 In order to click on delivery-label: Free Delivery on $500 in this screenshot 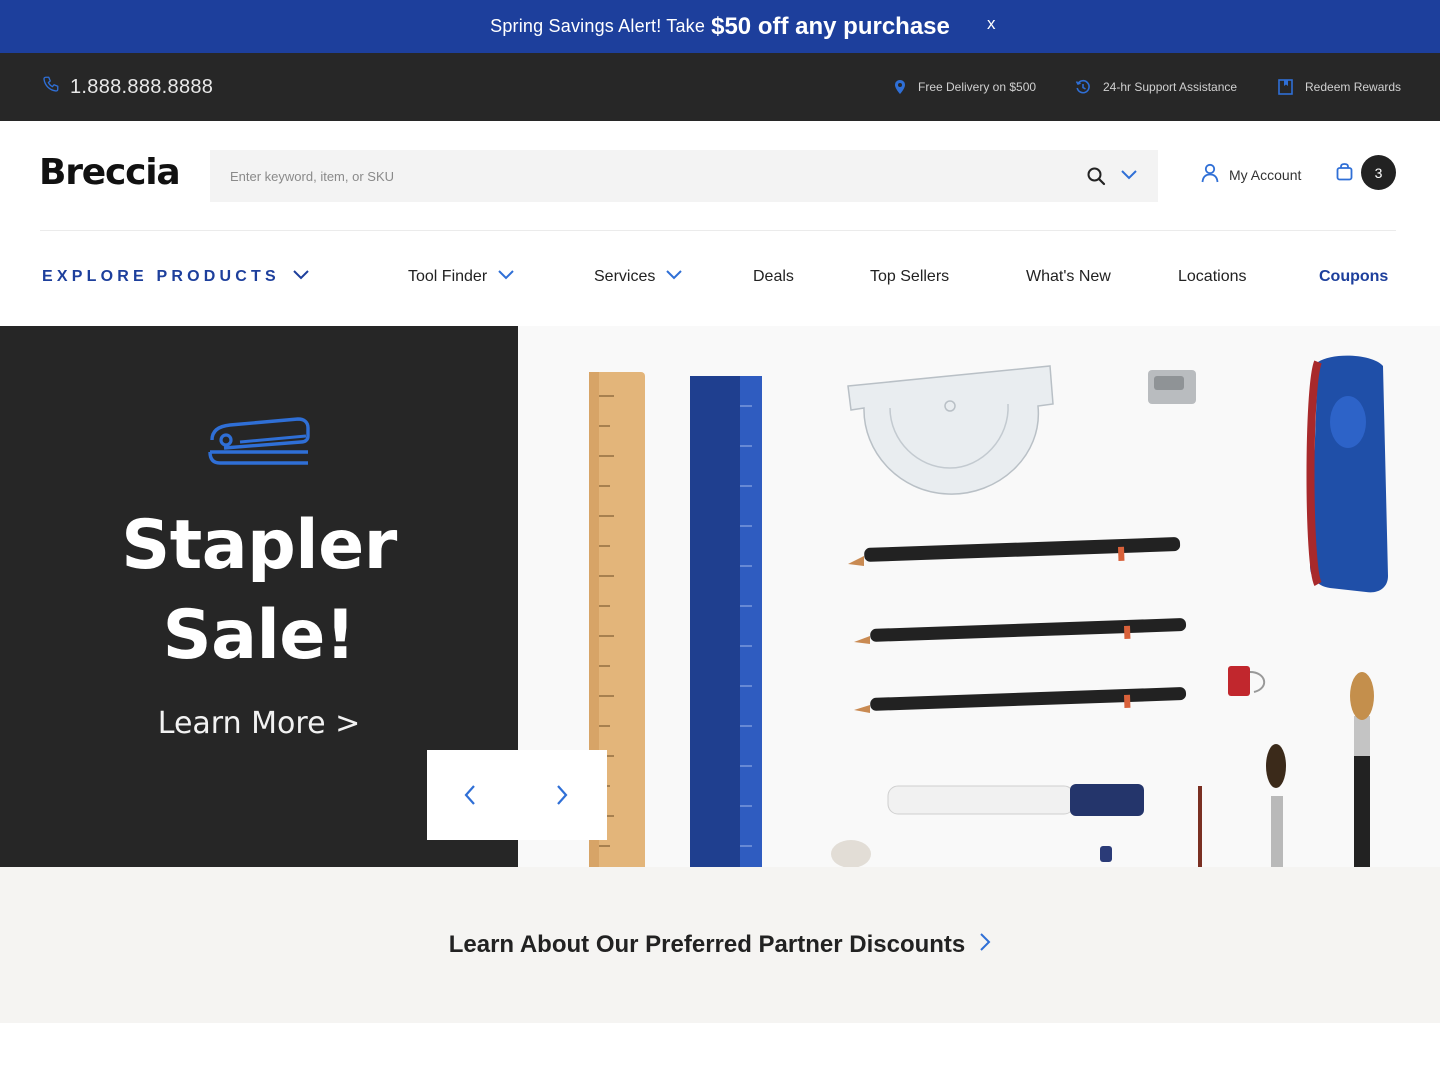, I will do `click(977, 87)`.